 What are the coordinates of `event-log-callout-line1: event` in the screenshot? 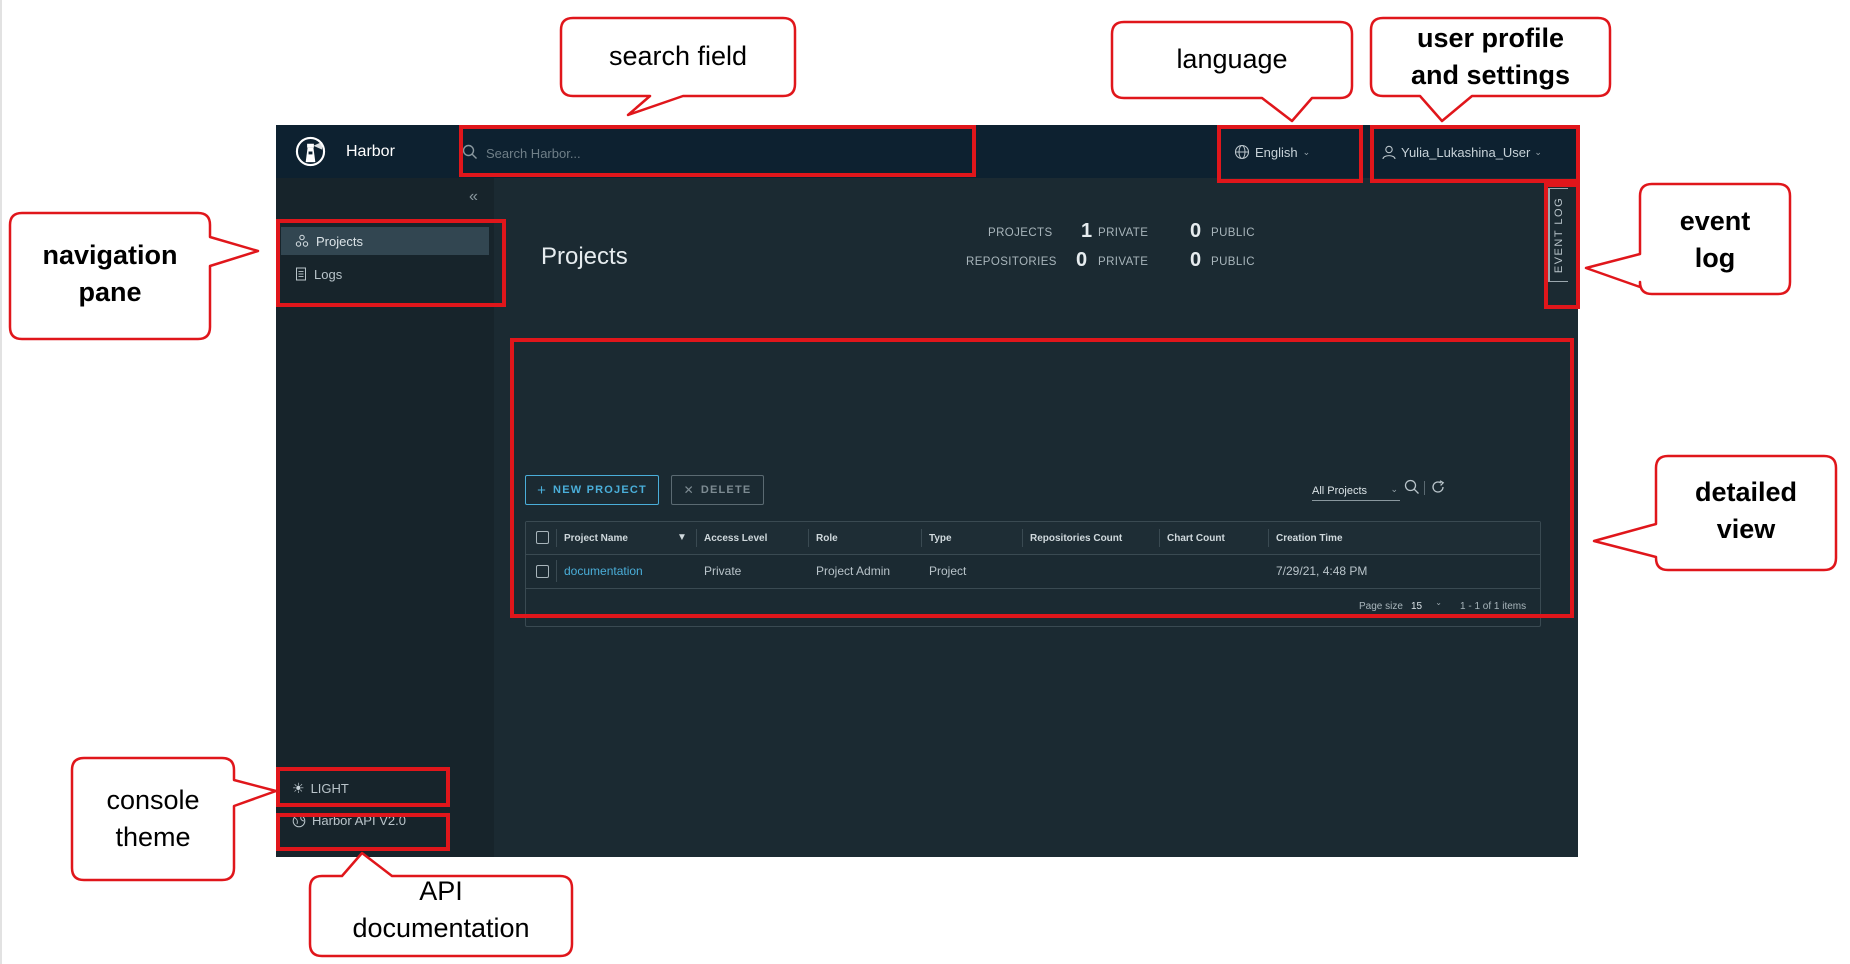 It's located at (1715, 221).